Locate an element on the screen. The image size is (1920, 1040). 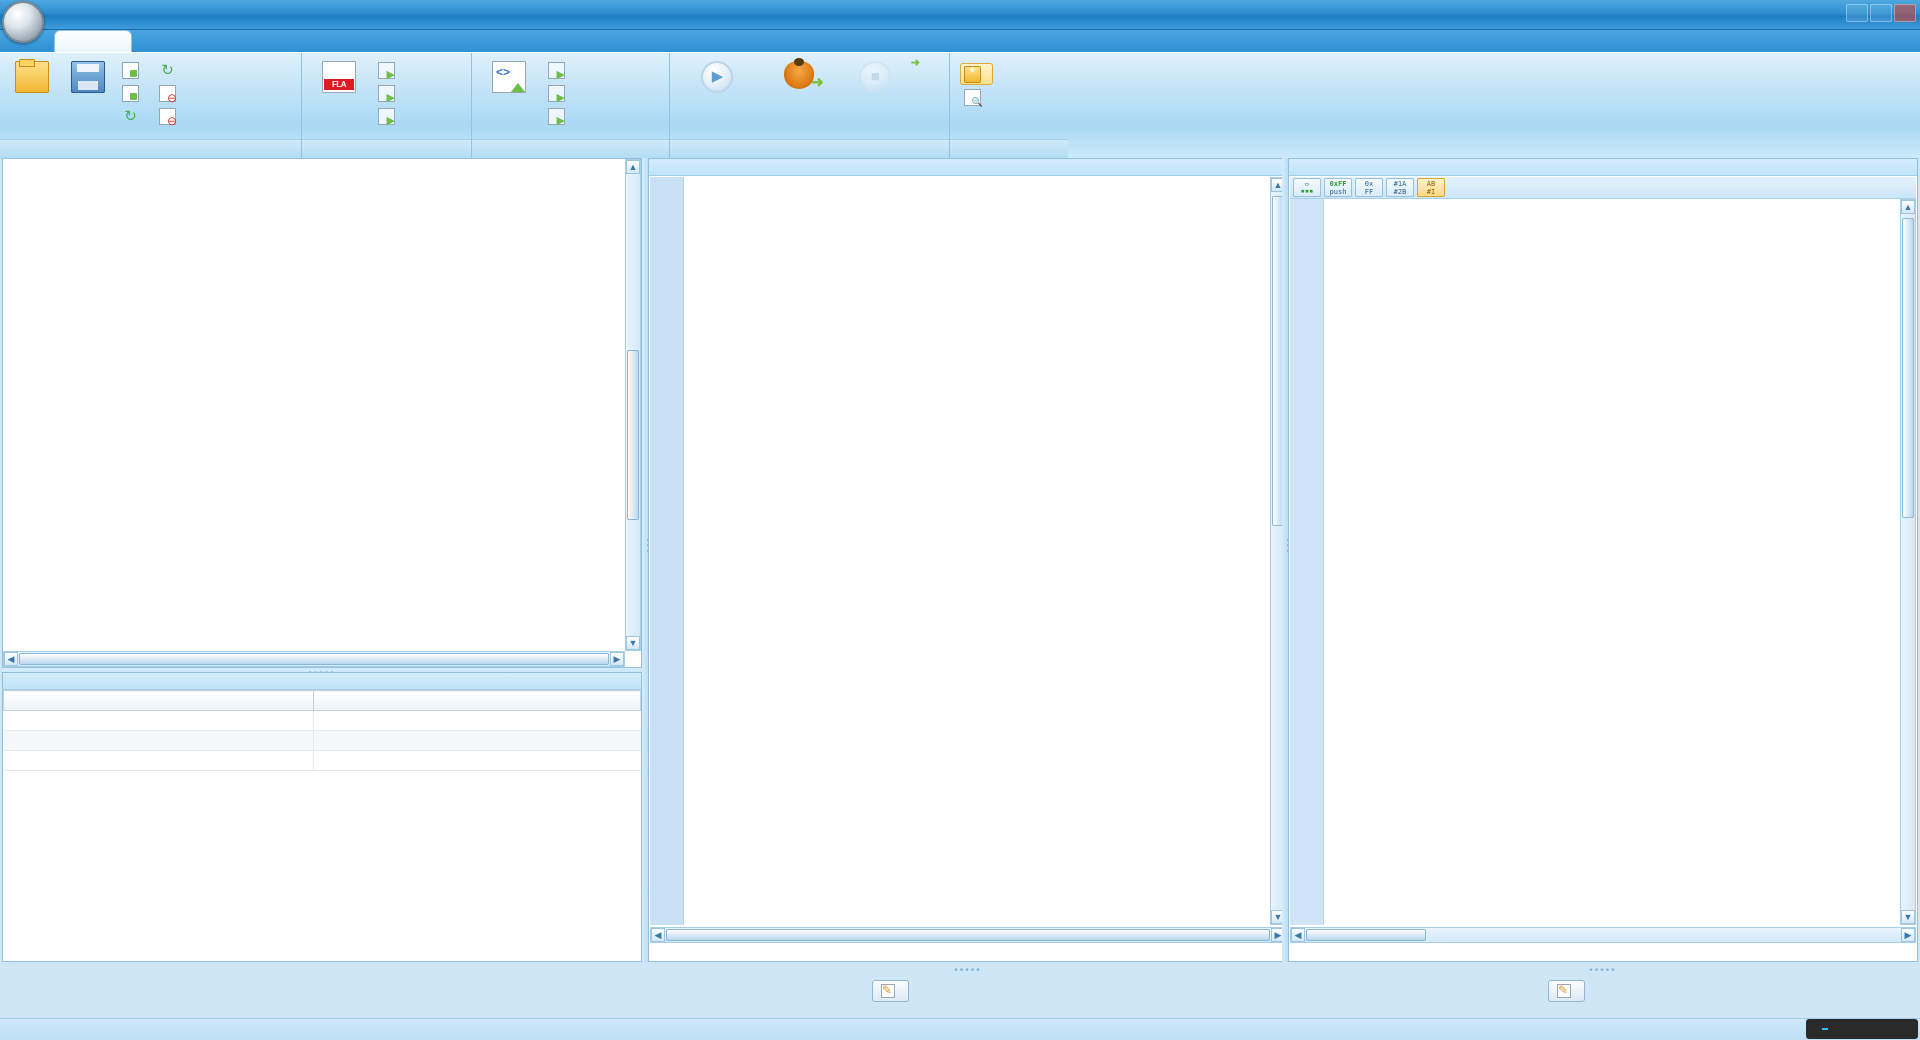
edit-actionscript-button is located at coordinates (890, 991).